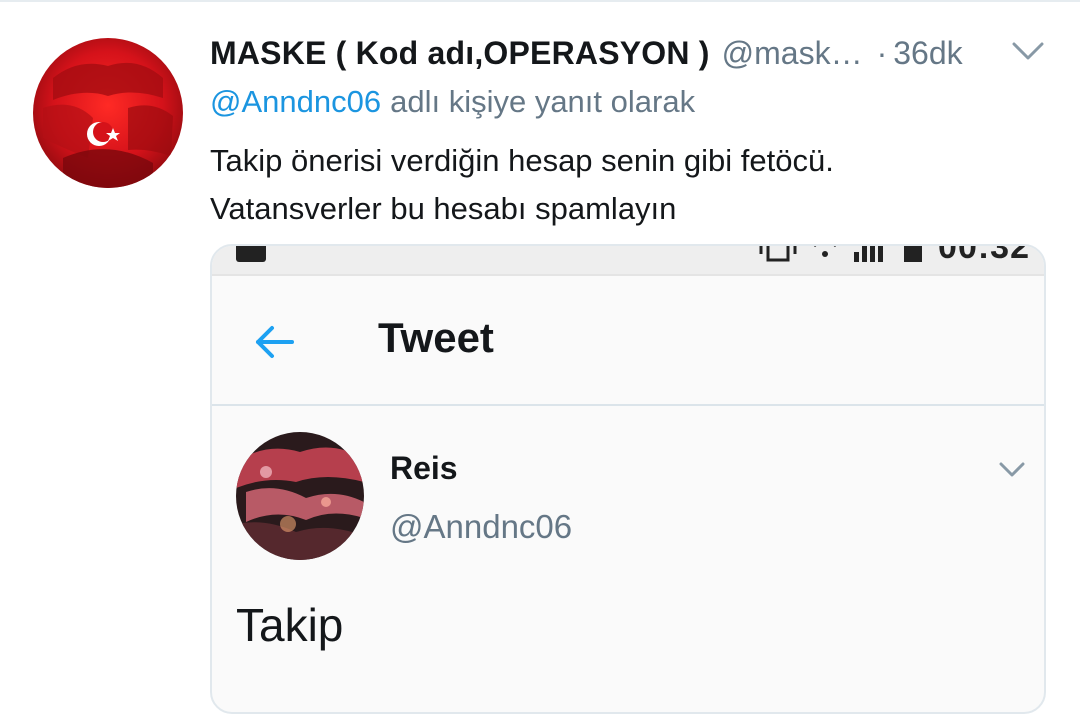 This screenshot has width=1080, height=718. I want to click on battery-icon, so click(913, 254).